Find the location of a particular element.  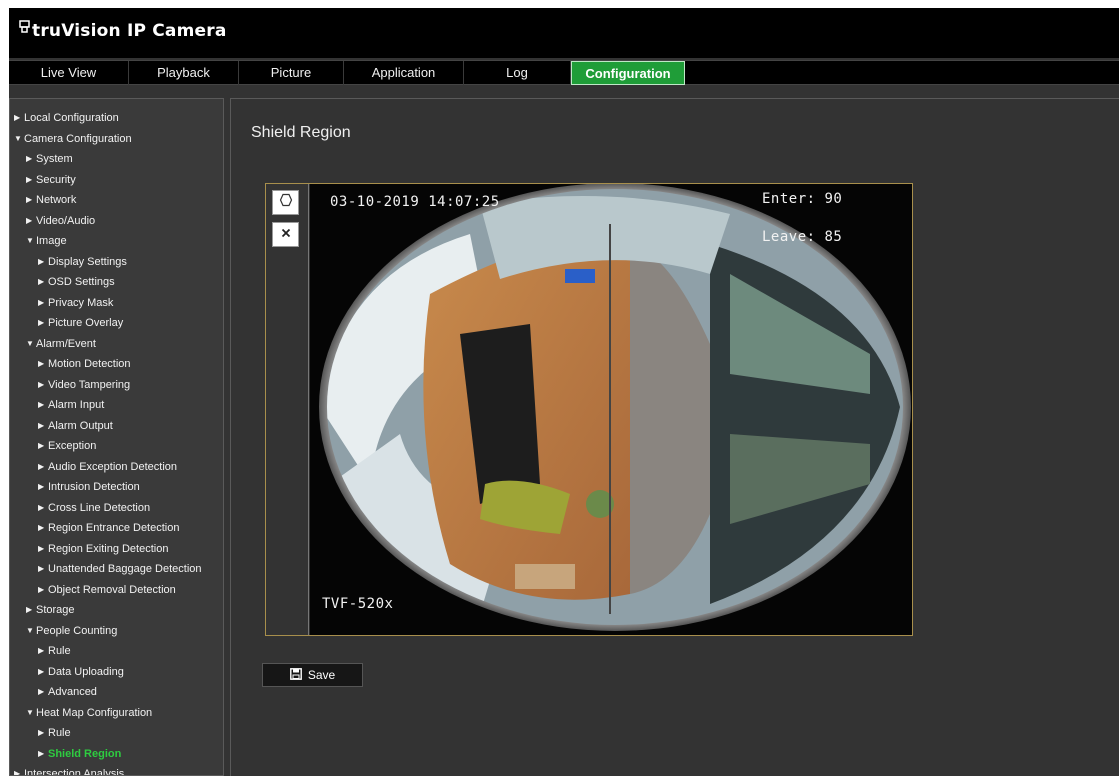

sidebar-item-label: Shield Region is located at coordinates (85, 753).